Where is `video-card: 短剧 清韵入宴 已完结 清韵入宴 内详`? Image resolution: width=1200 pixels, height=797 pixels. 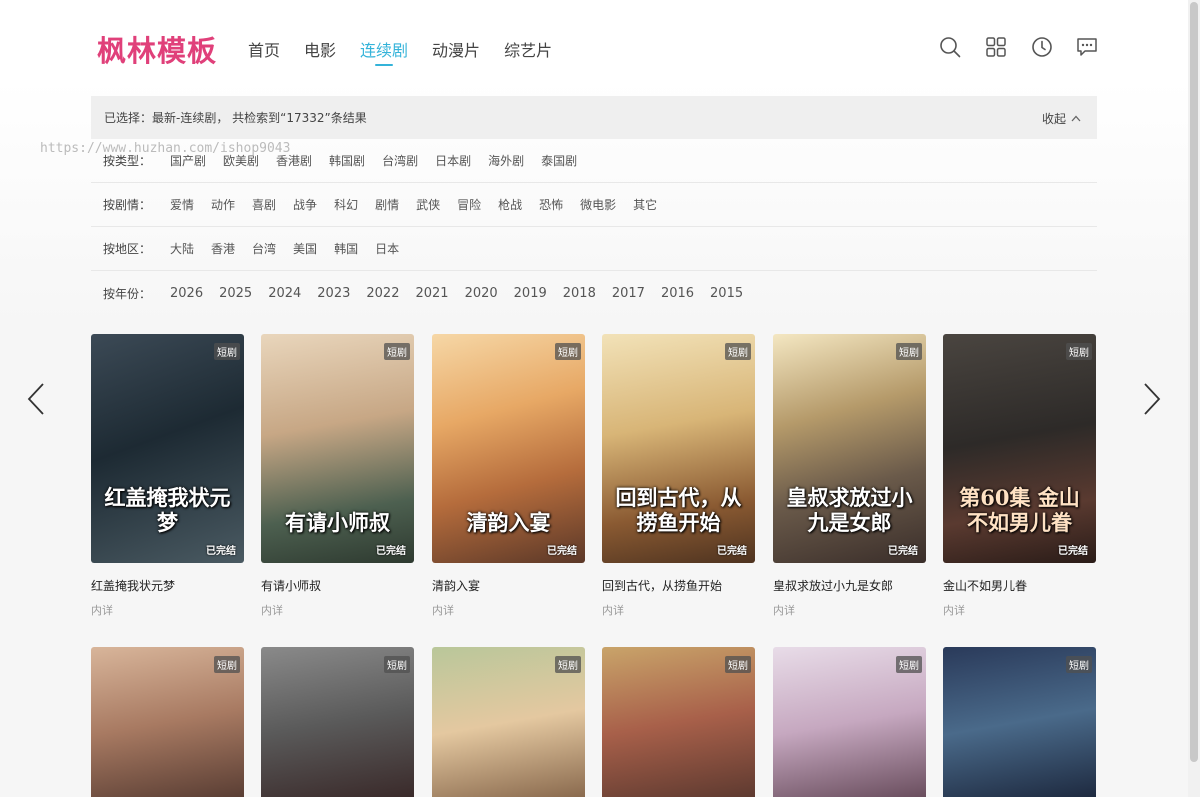 video-card: 短剧 清韵入宴 已完结 清韵入宴 内详 is located at coordinates (508, 476).